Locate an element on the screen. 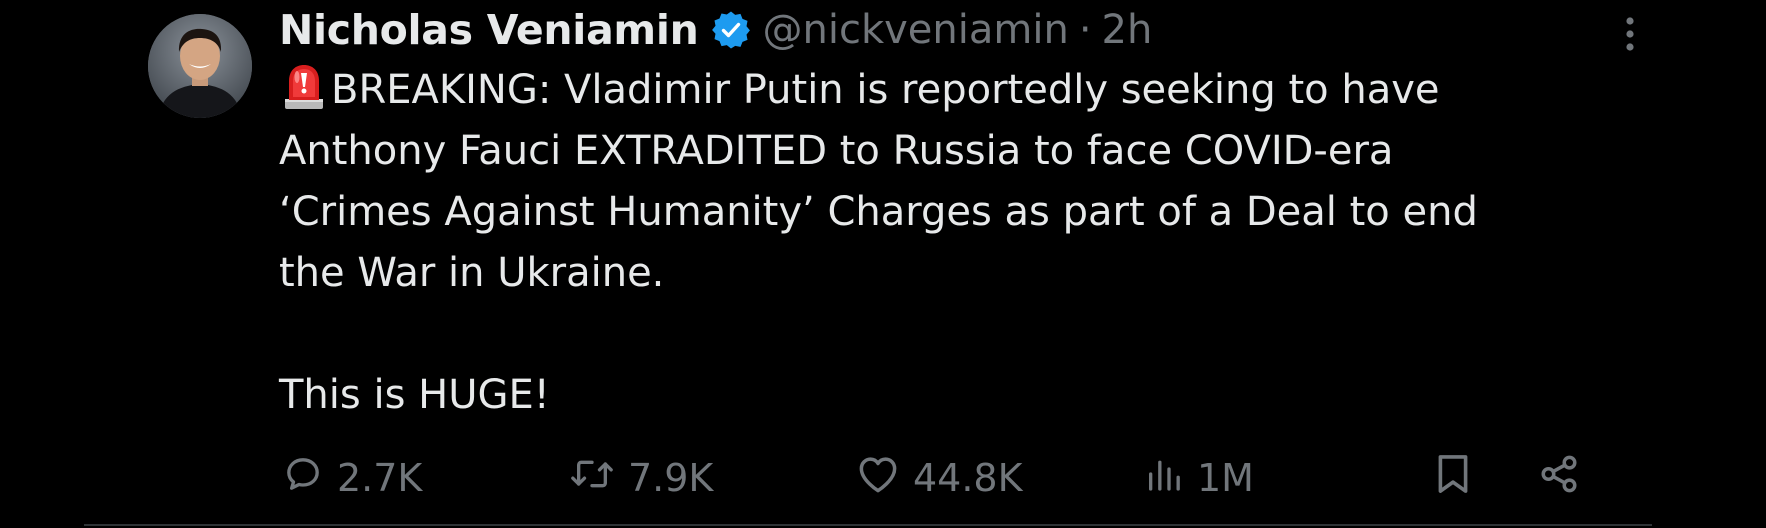 Image resolution: width=1766 pixels, height=528 pixels. share-icon is located at coordinates (1559, 478).